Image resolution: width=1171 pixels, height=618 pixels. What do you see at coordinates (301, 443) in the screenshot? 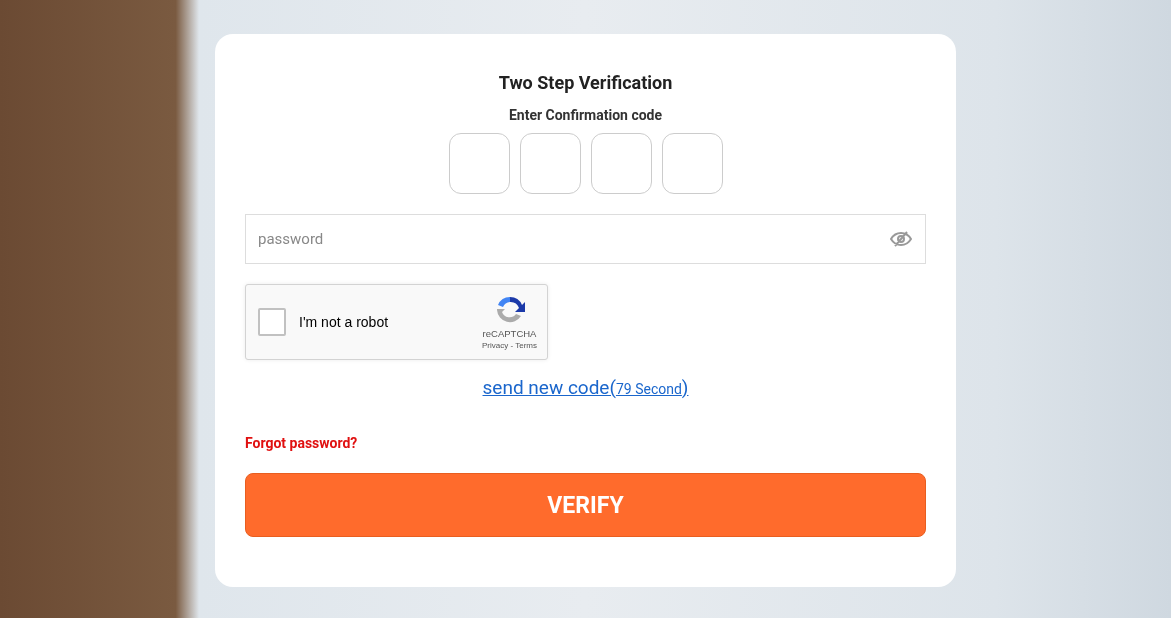
I see `forgot-password-link: Forgot password?` at bounding box center [301, 443].